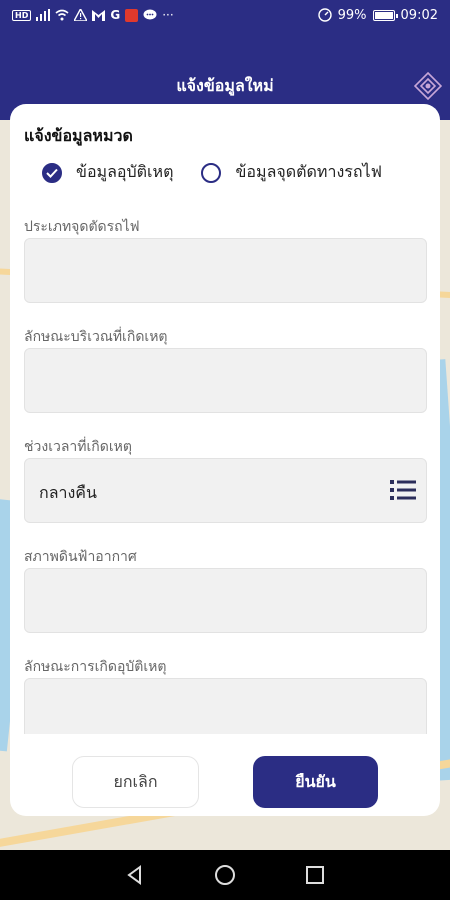 The width and height of the screenshot is (450, 900). What do you see at coordinates (324, 15) in the screenshot?
I see `speed-icon` at bounding box center [324, 15].